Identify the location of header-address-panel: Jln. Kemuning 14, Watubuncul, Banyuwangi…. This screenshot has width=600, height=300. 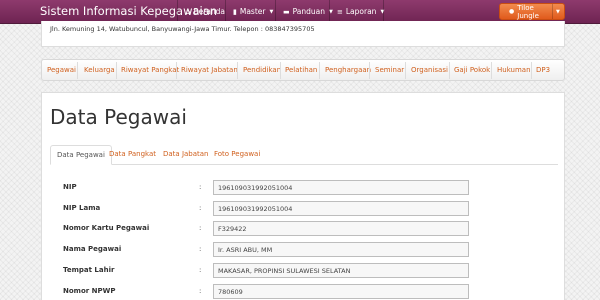
(303, 34).